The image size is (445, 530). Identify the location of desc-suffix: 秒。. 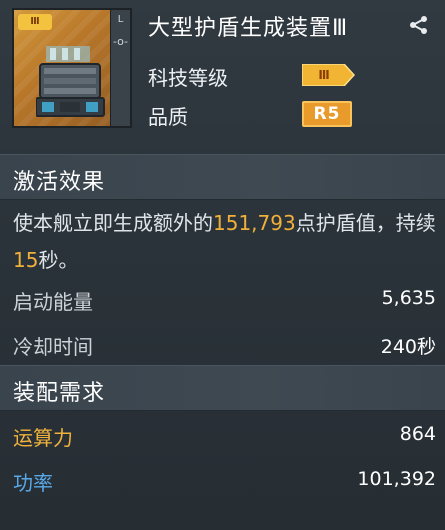
(58, 260).